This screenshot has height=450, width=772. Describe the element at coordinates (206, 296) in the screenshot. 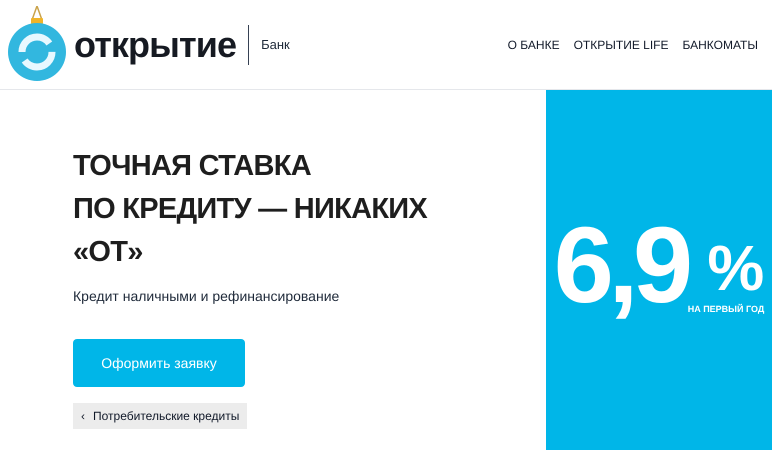

I see `subtitle: Кредит наличными и рефинансирование` at that location.